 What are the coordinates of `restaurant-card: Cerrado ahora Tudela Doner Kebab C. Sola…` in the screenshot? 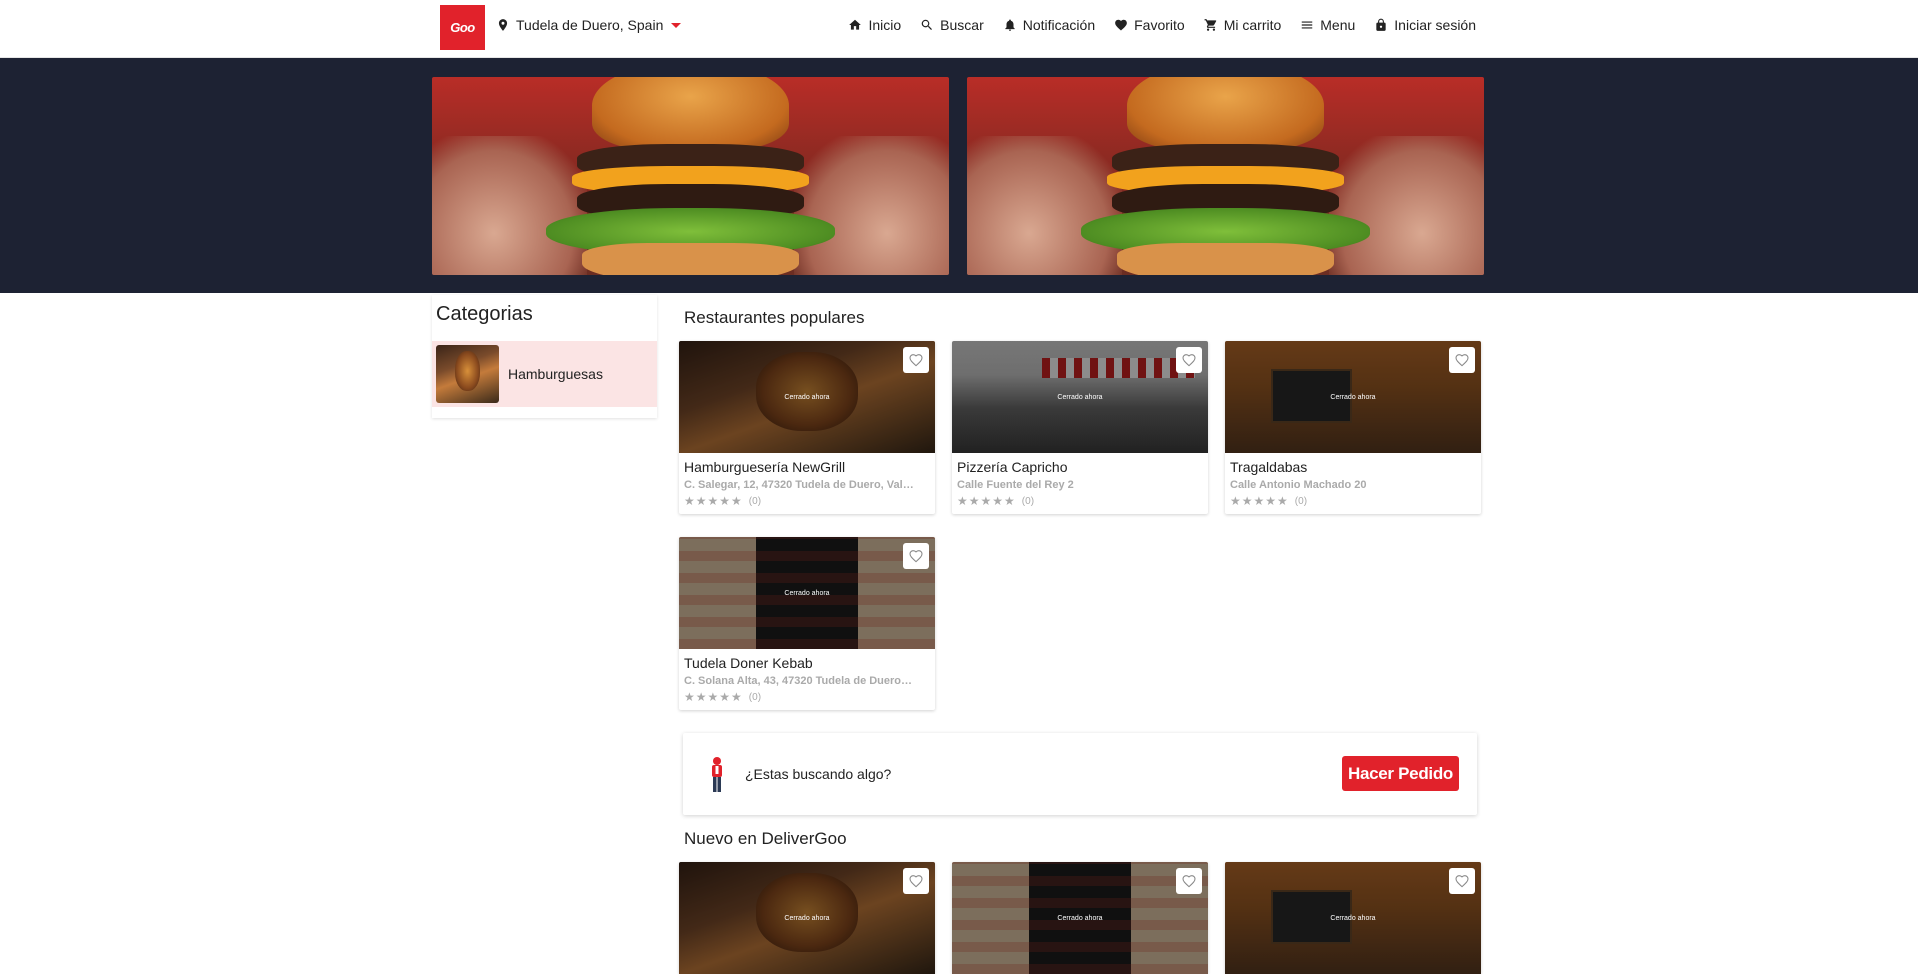 It's located at (807, 623).